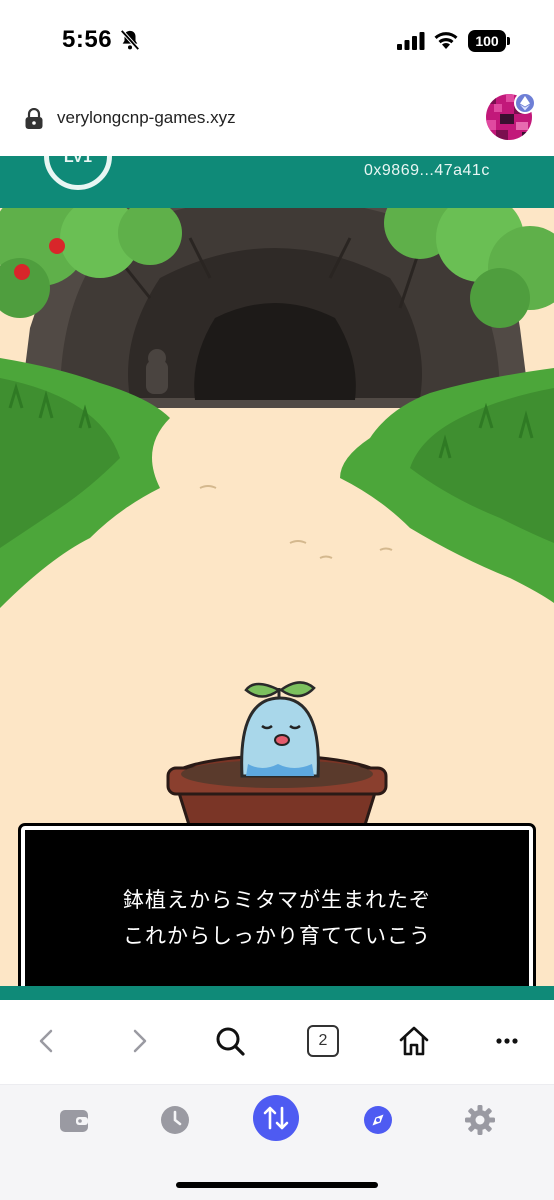 This screenshot has height=1200, width=554. I want to click on swap-icon, so click(276, 1118).